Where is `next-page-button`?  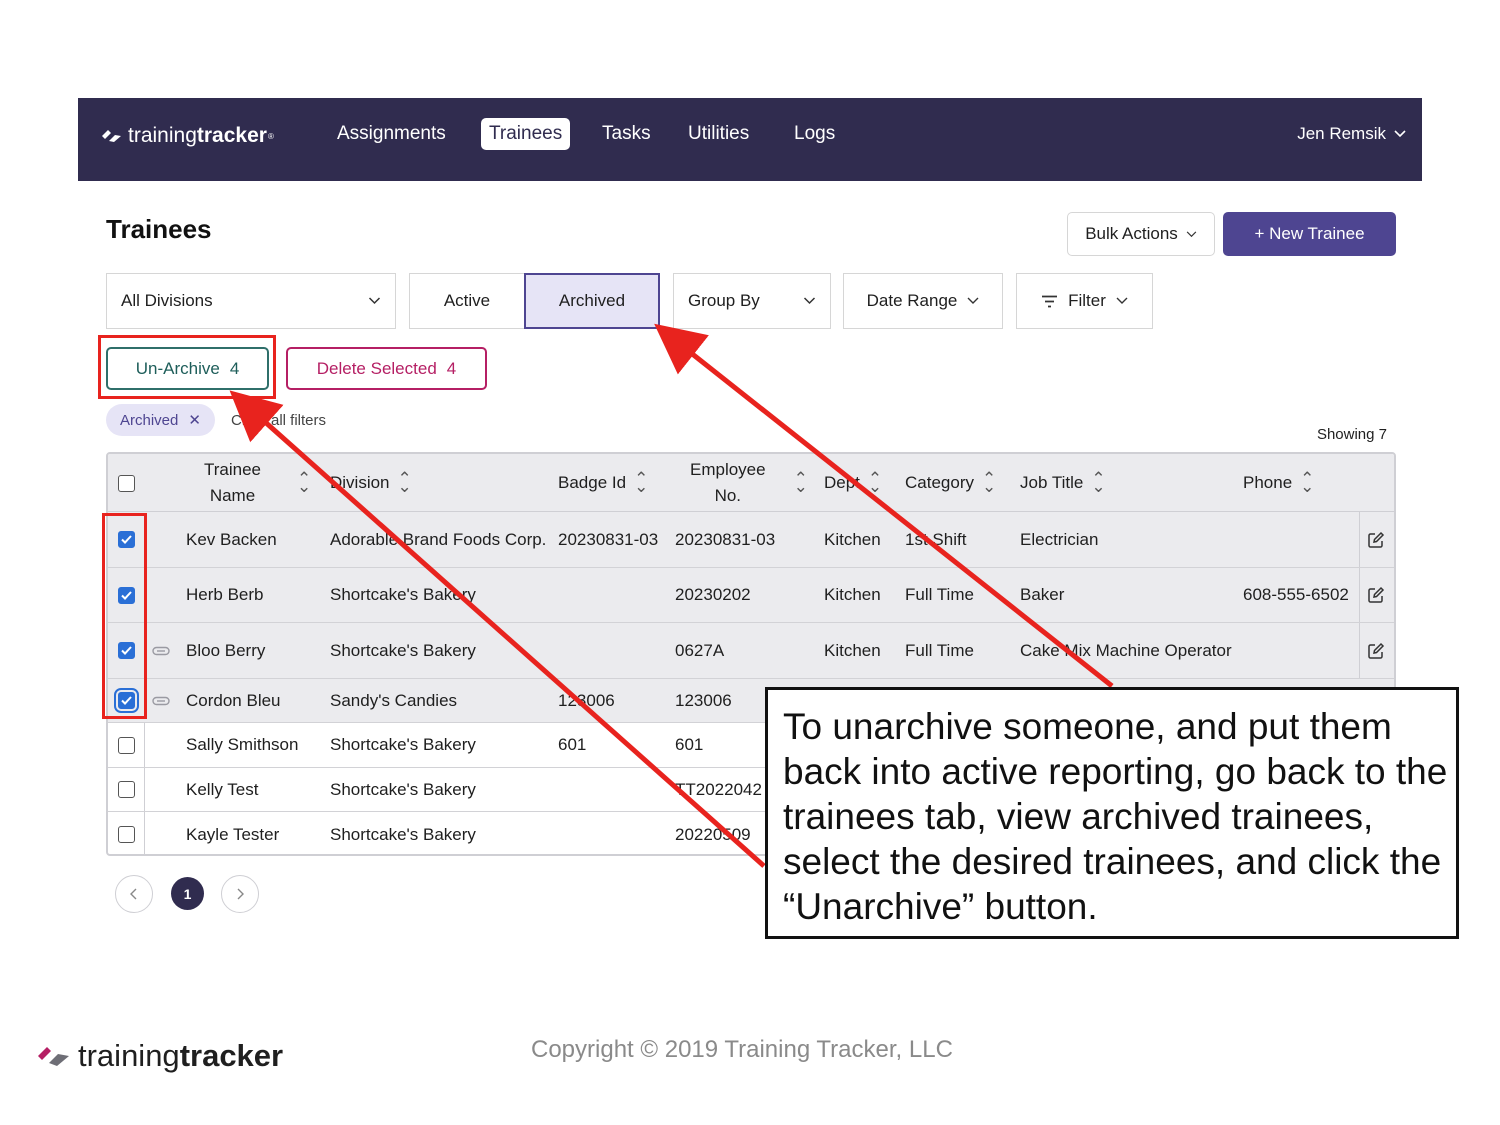 next-page-button is located at coordinates (240, 894).